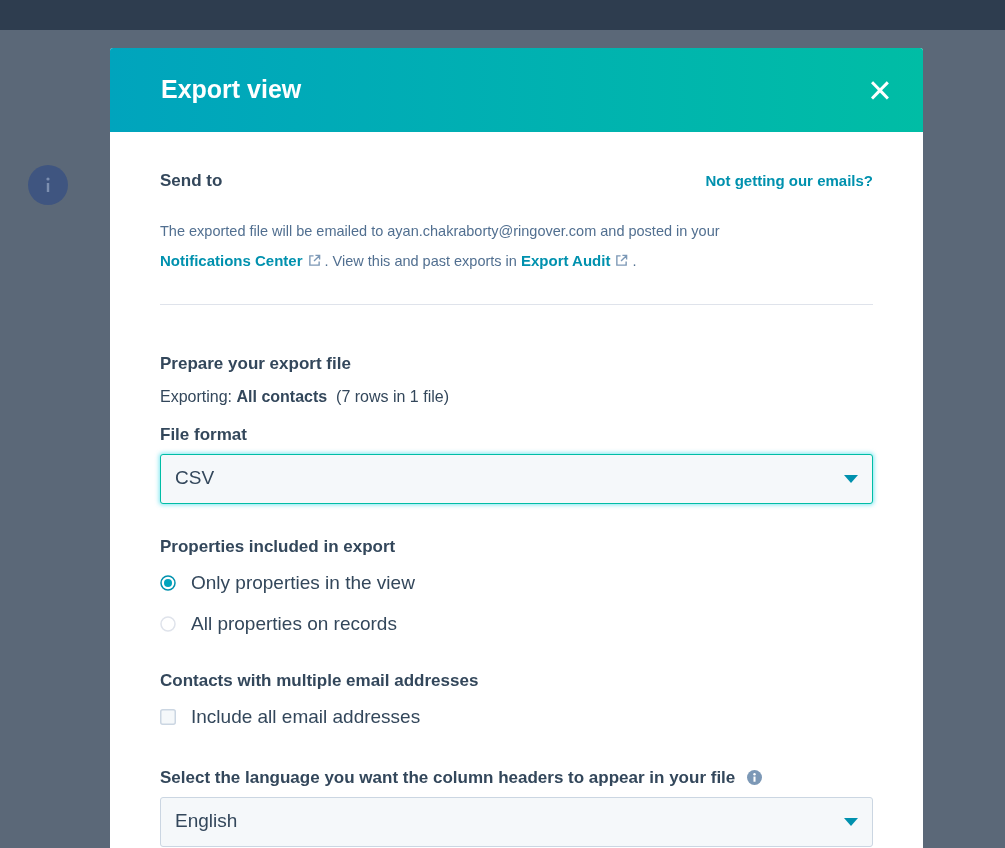 This screenshot has width=1005, height=848. Describe the element at coordinates (574, 260) in the screenshot. I see `inline-link: Export Audit` at that location.